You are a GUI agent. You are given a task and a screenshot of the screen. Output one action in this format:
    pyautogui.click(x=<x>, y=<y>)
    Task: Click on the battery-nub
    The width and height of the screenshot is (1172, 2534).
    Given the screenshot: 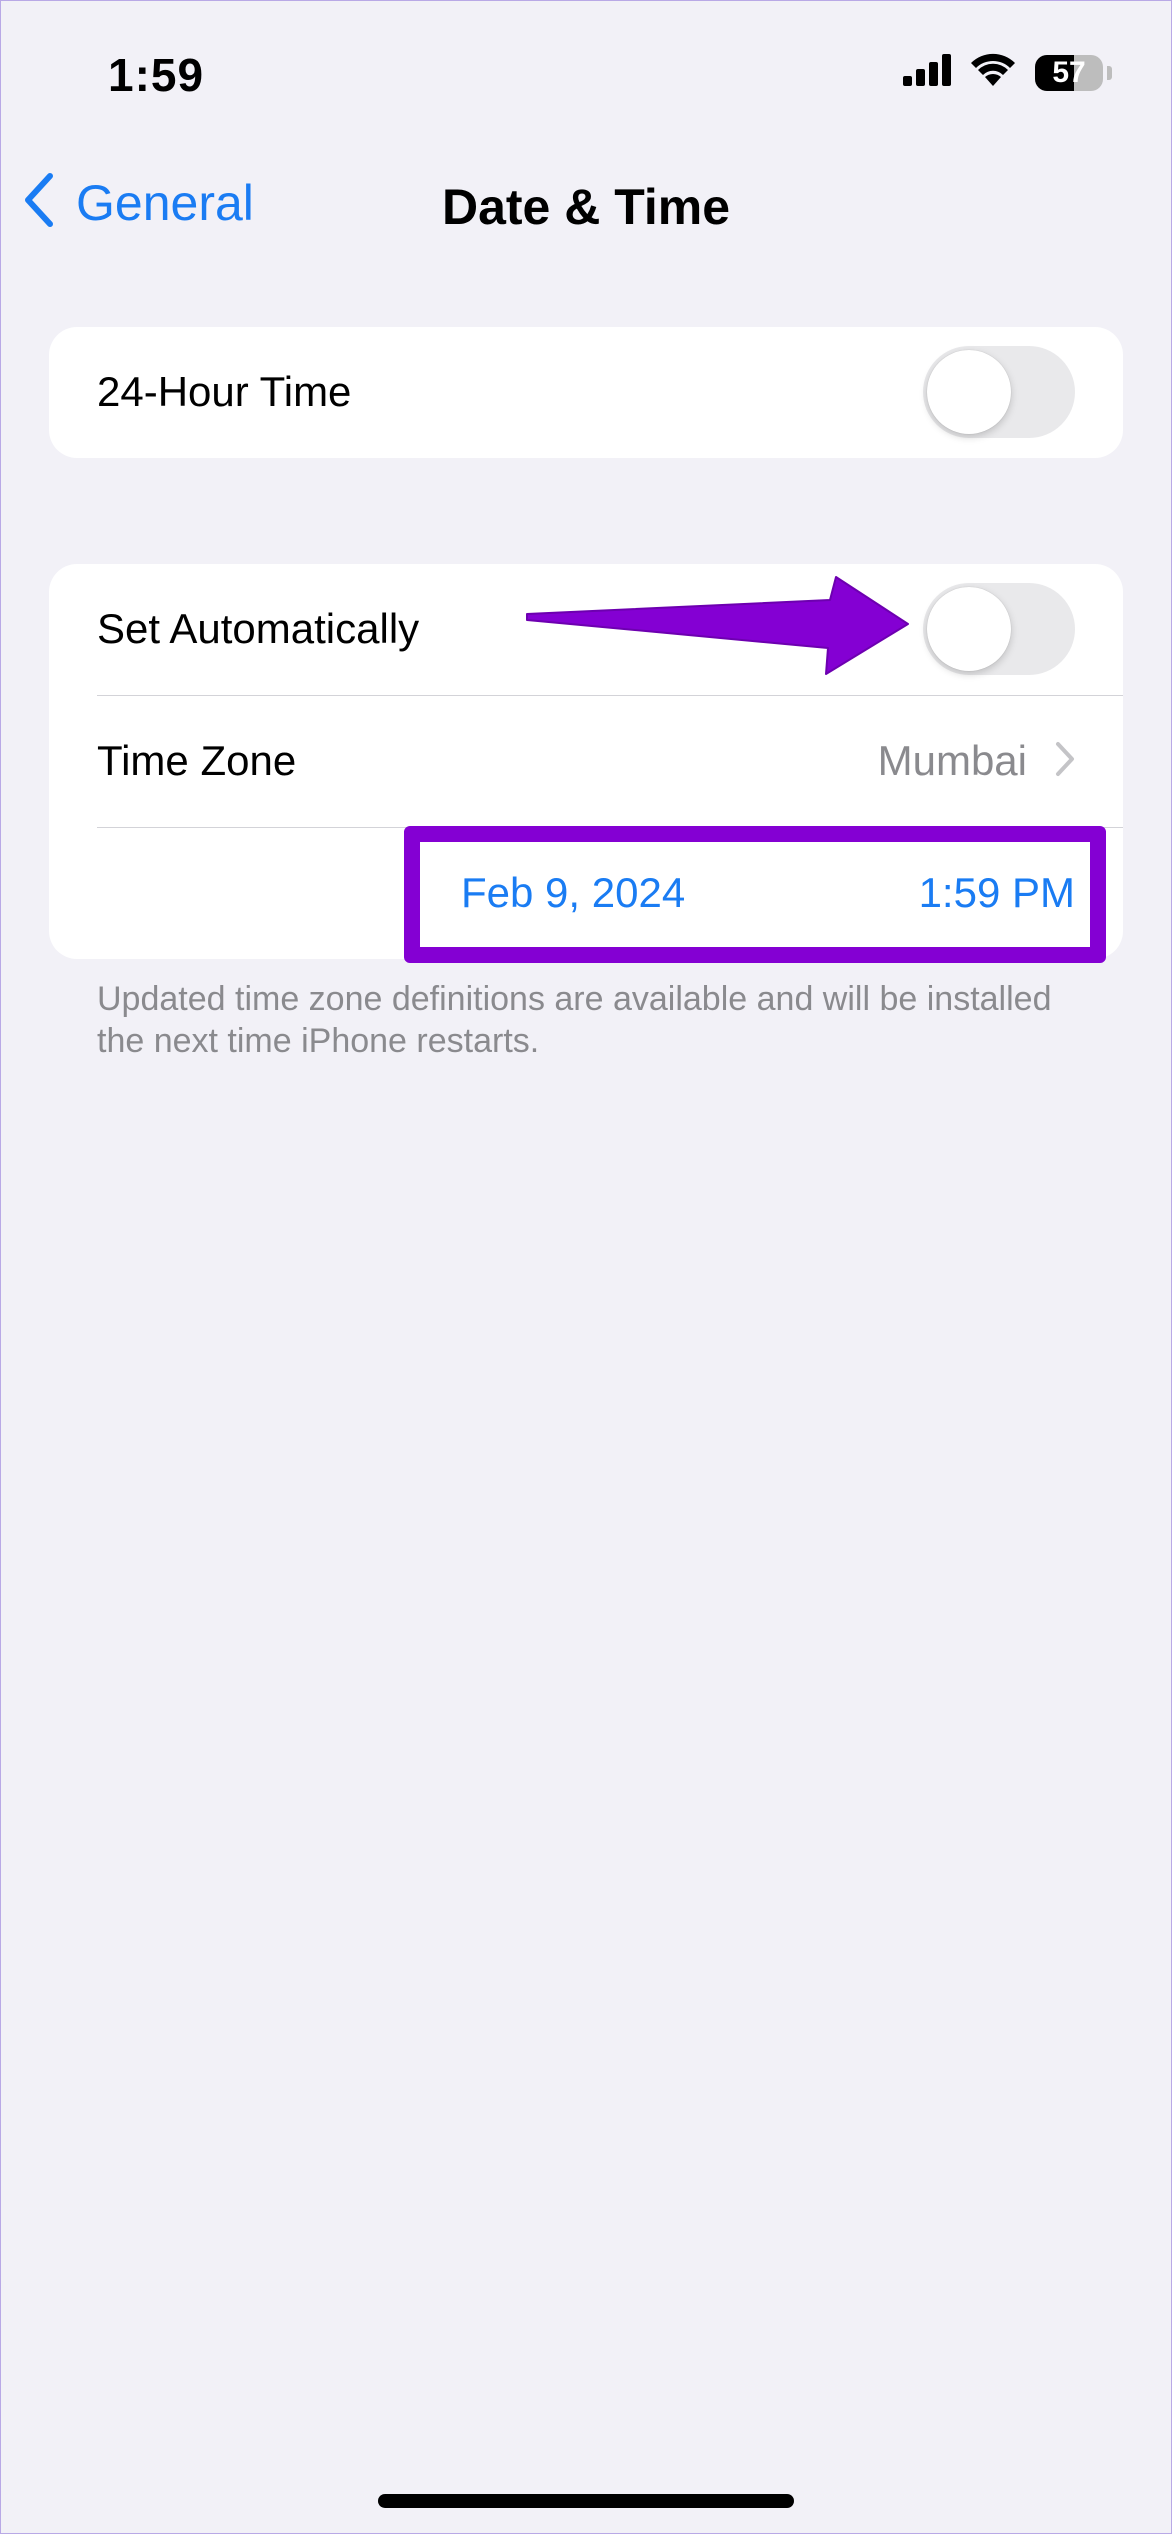 What is the action you would take?
    pyautogui.click(x=1109, y=72)
    